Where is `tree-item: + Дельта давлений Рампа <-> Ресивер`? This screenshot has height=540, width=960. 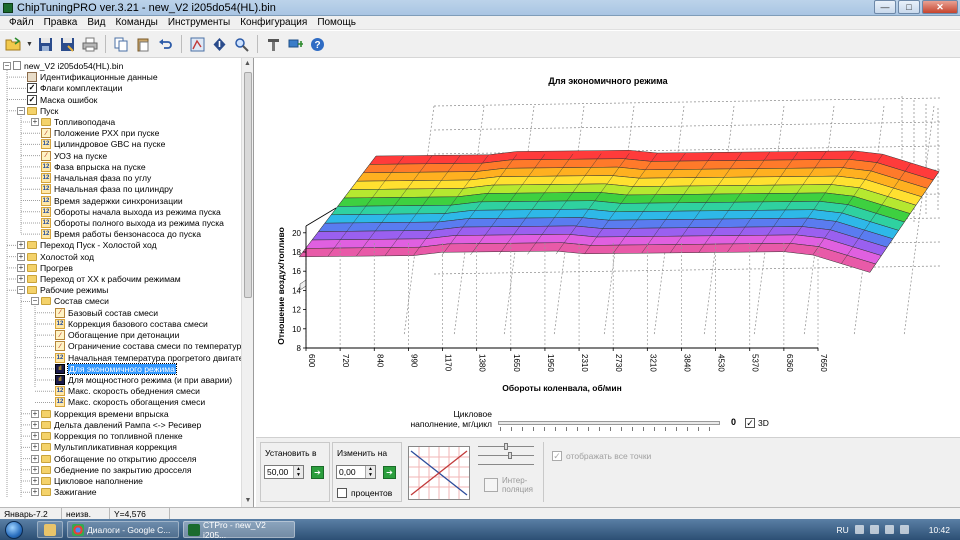
tree-item: + Дельта давлений Рампа <-> Ресивер is located at coordinates (116, 424).